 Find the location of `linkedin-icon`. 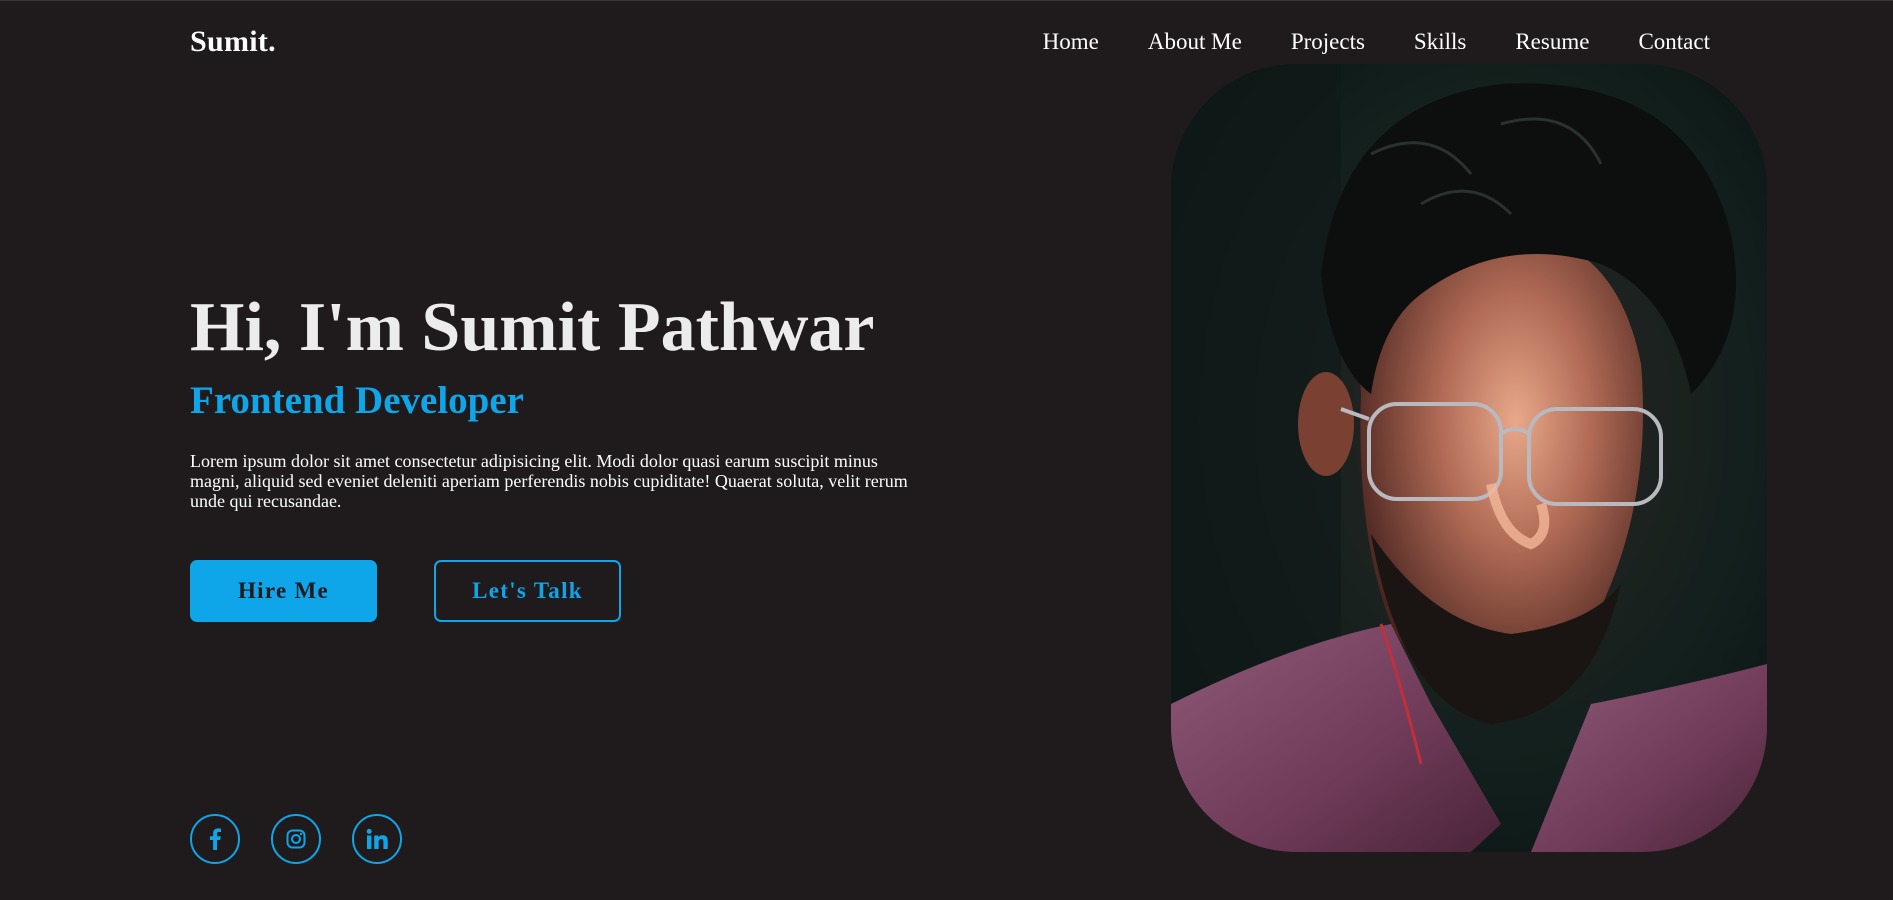

linkedin-icon is located at coordinates (377, 838).